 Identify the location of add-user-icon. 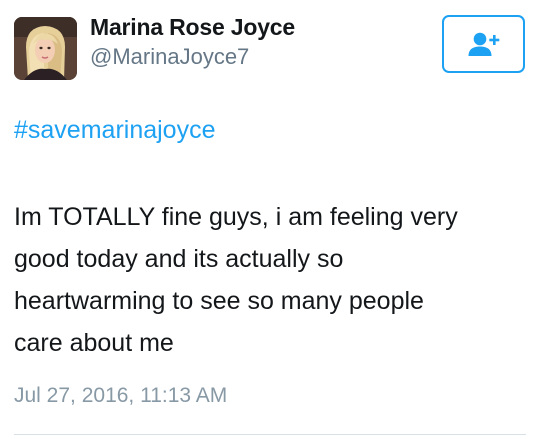
(483, 44).